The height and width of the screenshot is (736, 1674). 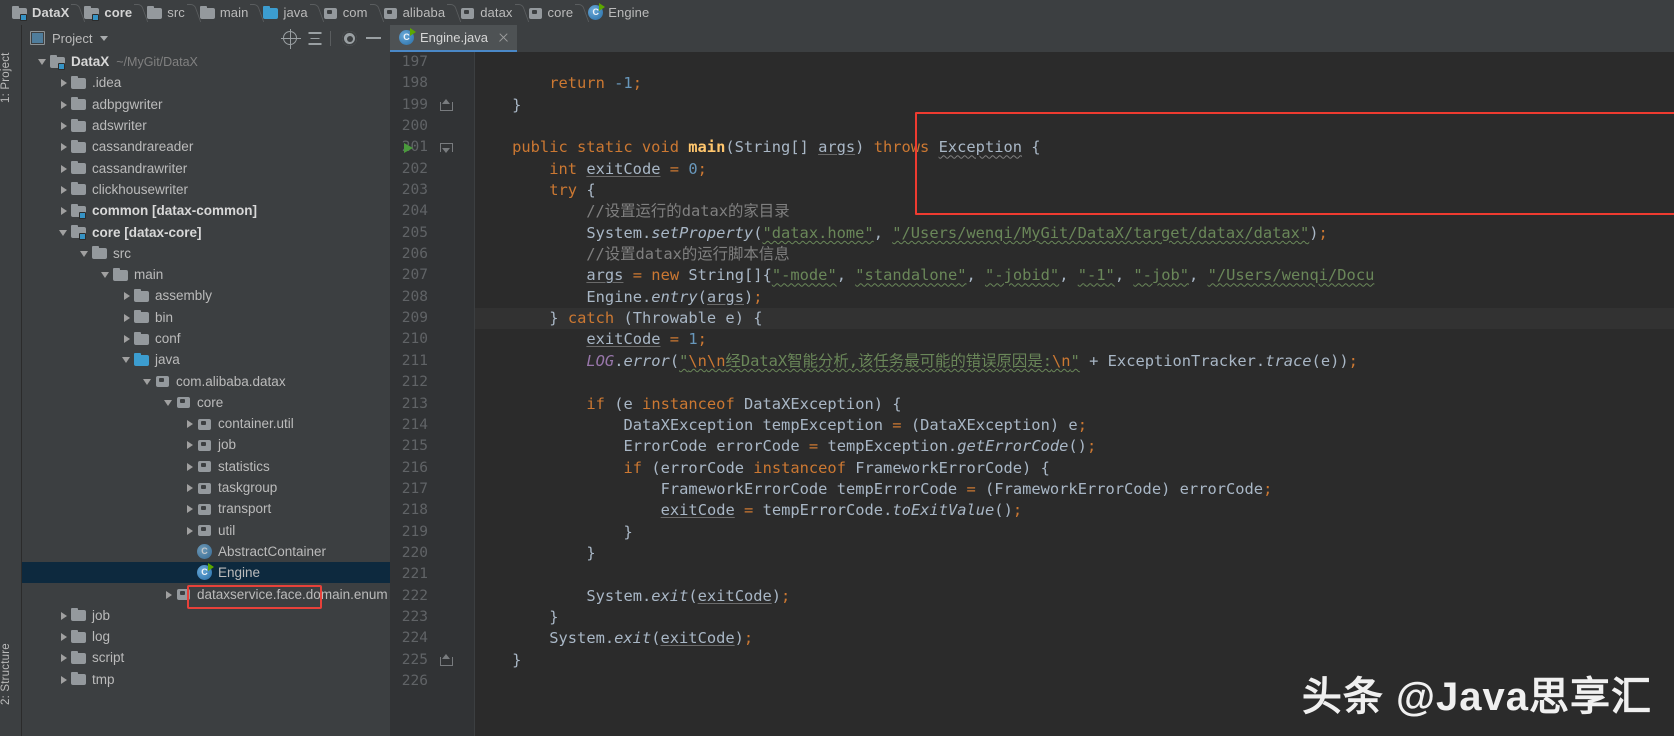 I want to click on tree-node-java: java, so click(x=206, y=359).